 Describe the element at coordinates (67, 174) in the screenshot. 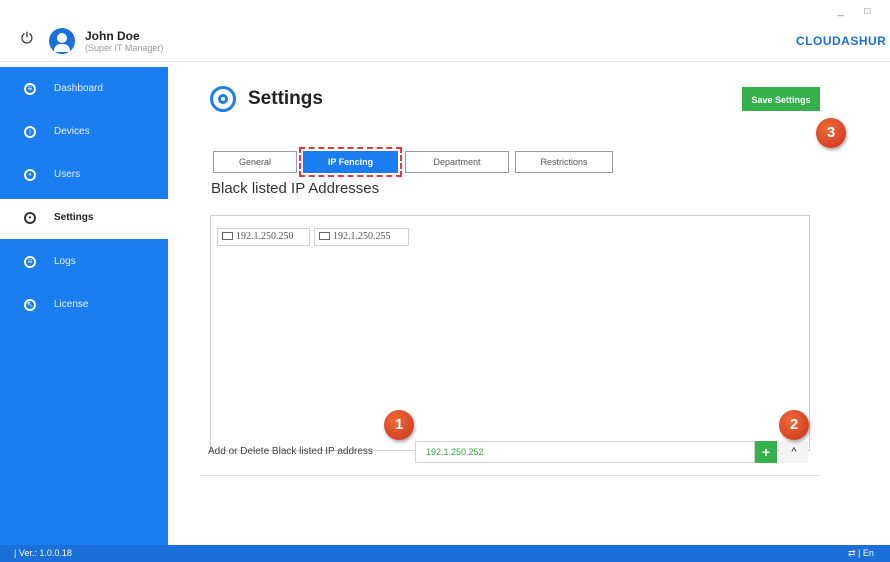

I see `sidebar-item-label: Users` at that location.